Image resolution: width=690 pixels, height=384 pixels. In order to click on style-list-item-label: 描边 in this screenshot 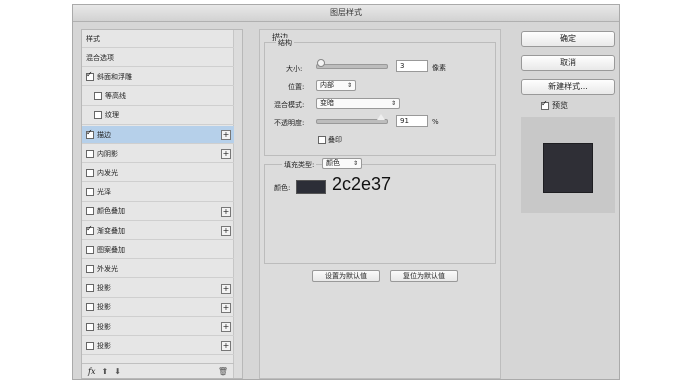, I will do `click(104, 134)`.